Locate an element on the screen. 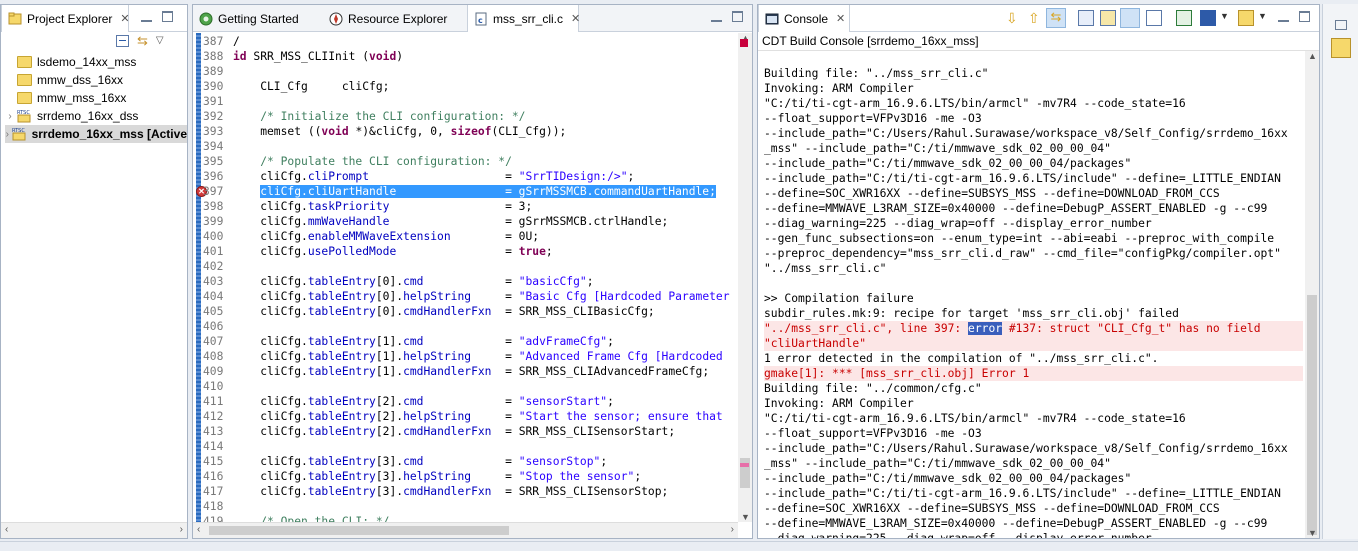 The height and width of the screenshot is (551, 1358). console-error-line: gmake[1]: *** [mss_srr_cli.obj] Error 1 is located at coordinates (1033, 373).